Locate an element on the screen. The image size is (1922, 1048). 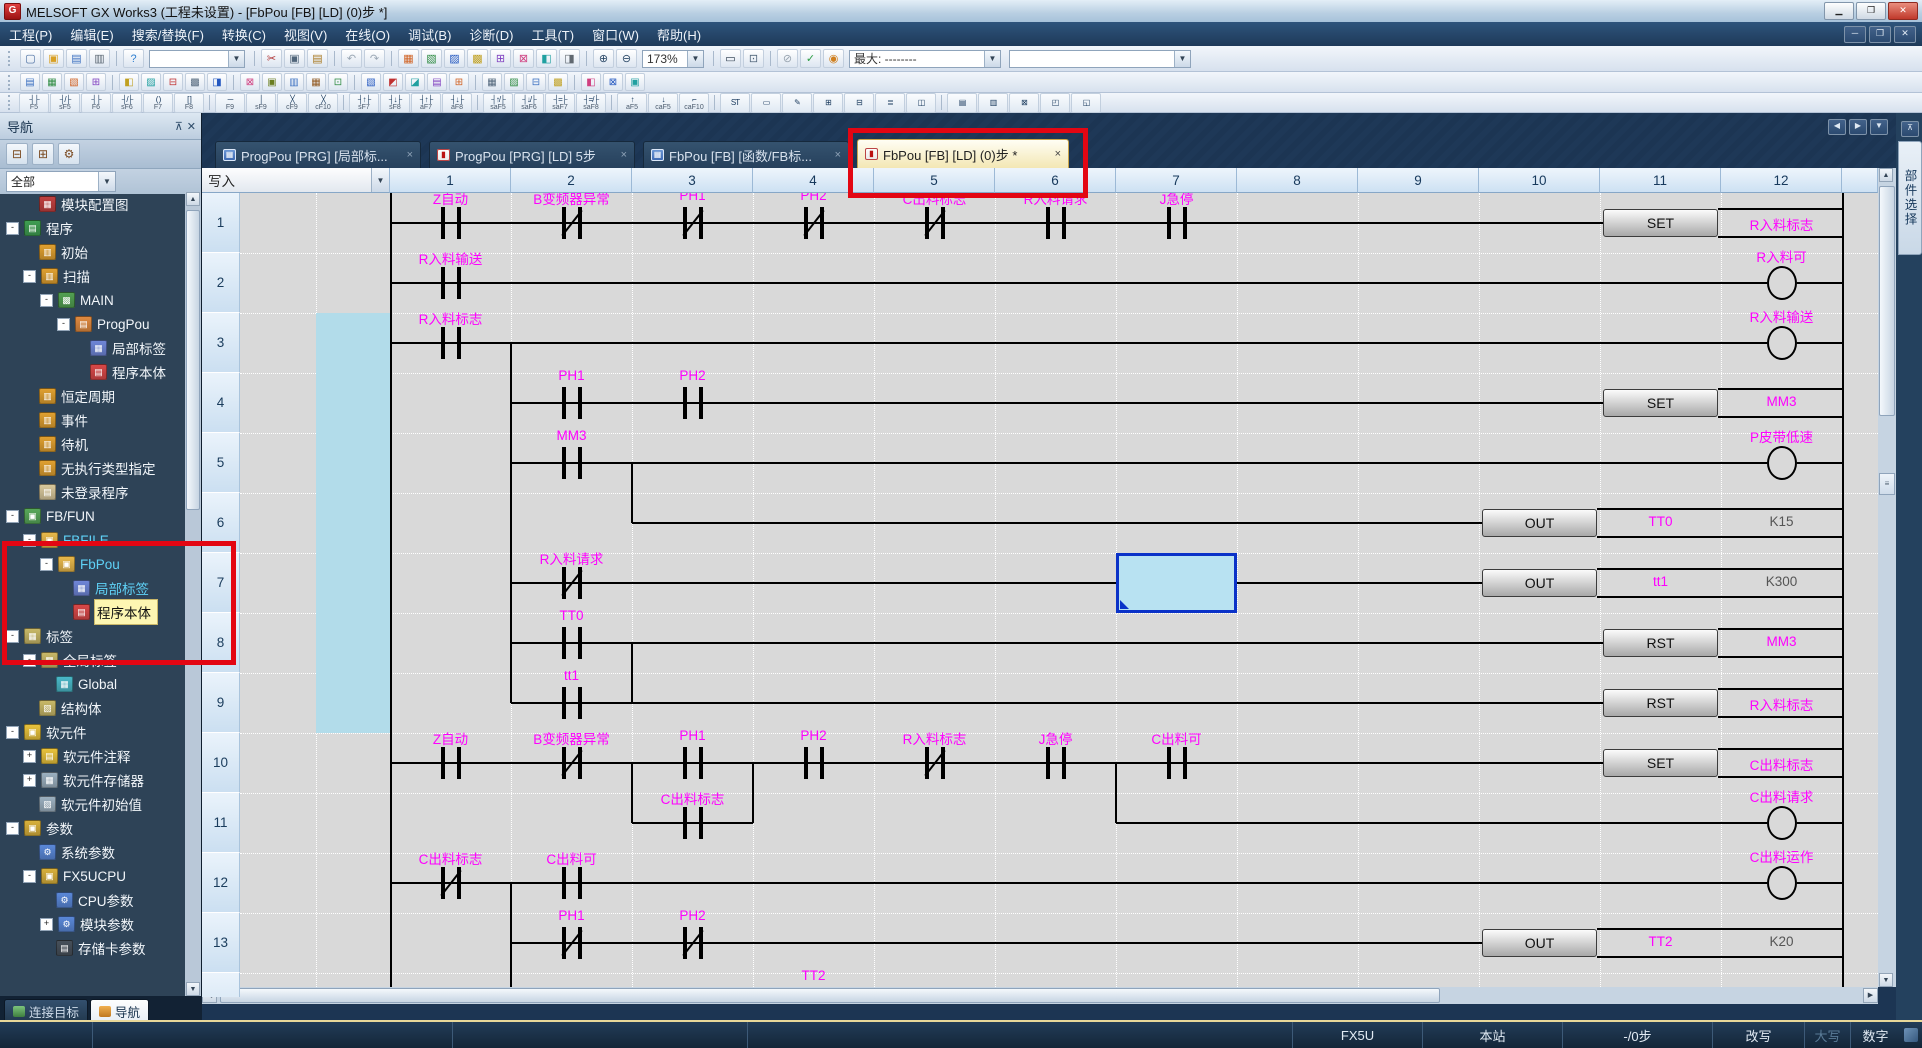
print-icon: ▥ is located at coordinates (99, 58).